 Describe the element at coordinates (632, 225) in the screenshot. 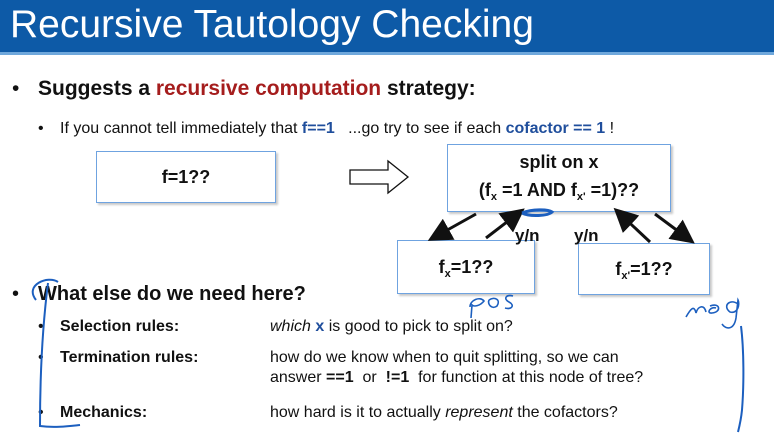

I see `arrow-up-from-fxprime` at that location.